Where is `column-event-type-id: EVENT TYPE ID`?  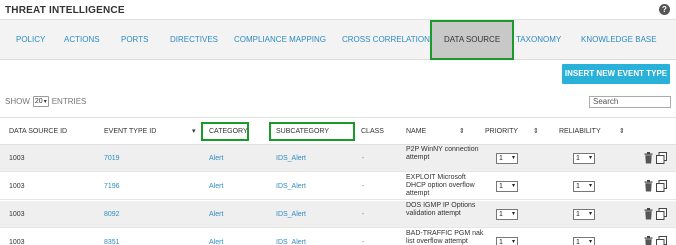 column-event-type-id: EVENT TYPE ID is located at coordinates (130, 132).